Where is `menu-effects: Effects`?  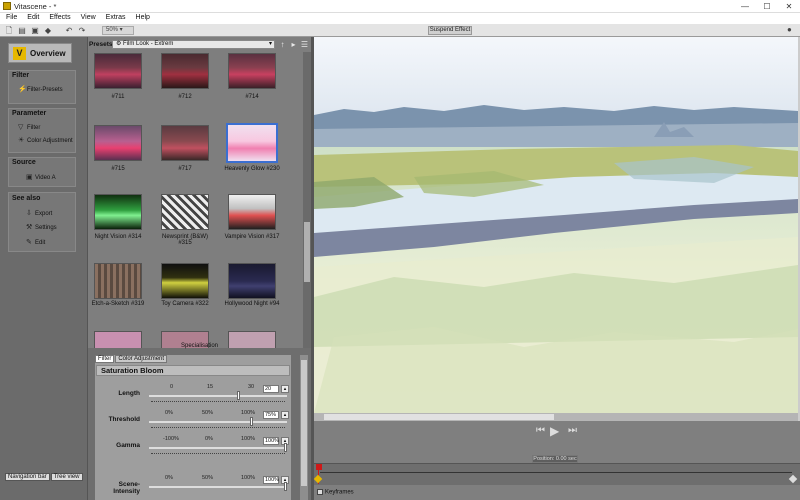 menu-effects: Effects is located at coordinates (58, 17).